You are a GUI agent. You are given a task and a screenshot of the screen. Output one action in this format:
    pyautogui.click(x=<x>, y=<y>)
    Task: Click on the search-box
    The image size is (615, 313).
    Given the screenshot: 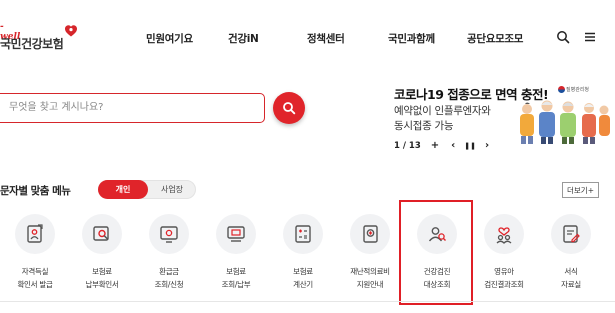 What is the action you would take?
    pyautogui.click(x=132, y=108)
    